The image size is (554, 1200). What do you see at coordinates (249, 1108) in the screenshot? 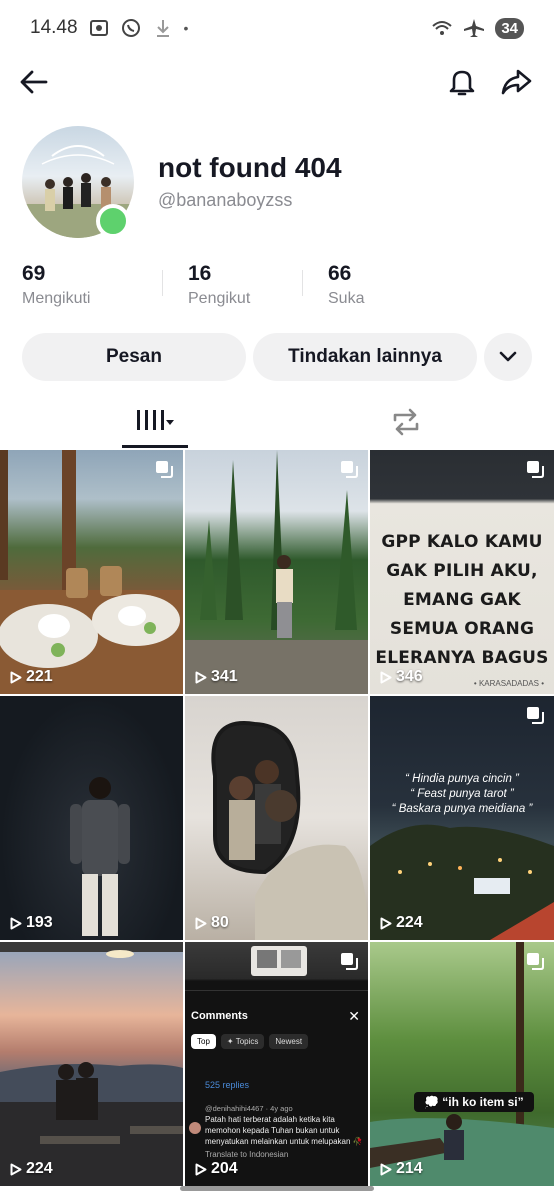
I see `comment-meta: @denihahihi4467 · 4y ago` at bounding box center [249, 1108].